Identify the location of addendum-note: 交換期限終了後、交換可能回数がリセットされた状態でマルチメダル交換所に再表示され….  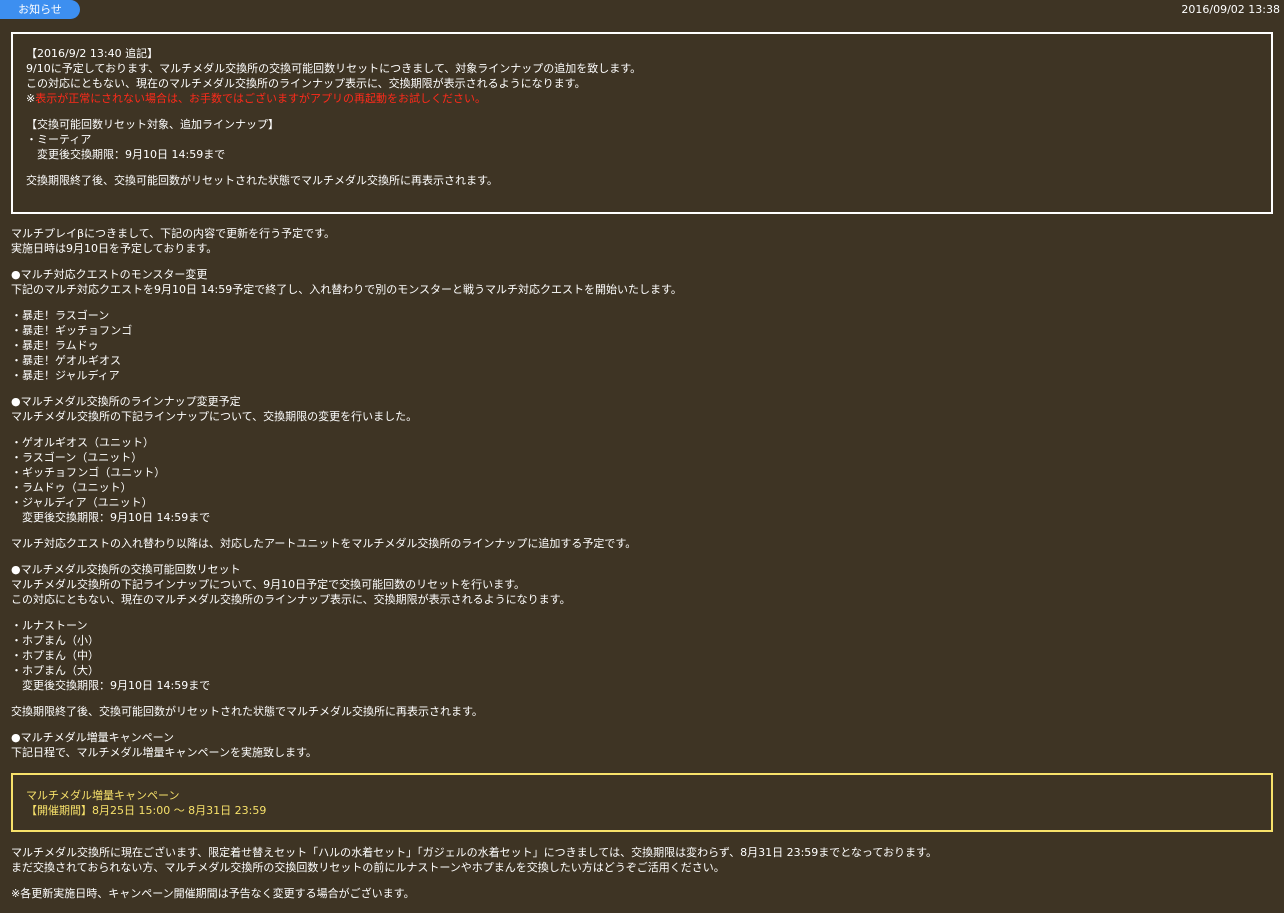
(262, 180).